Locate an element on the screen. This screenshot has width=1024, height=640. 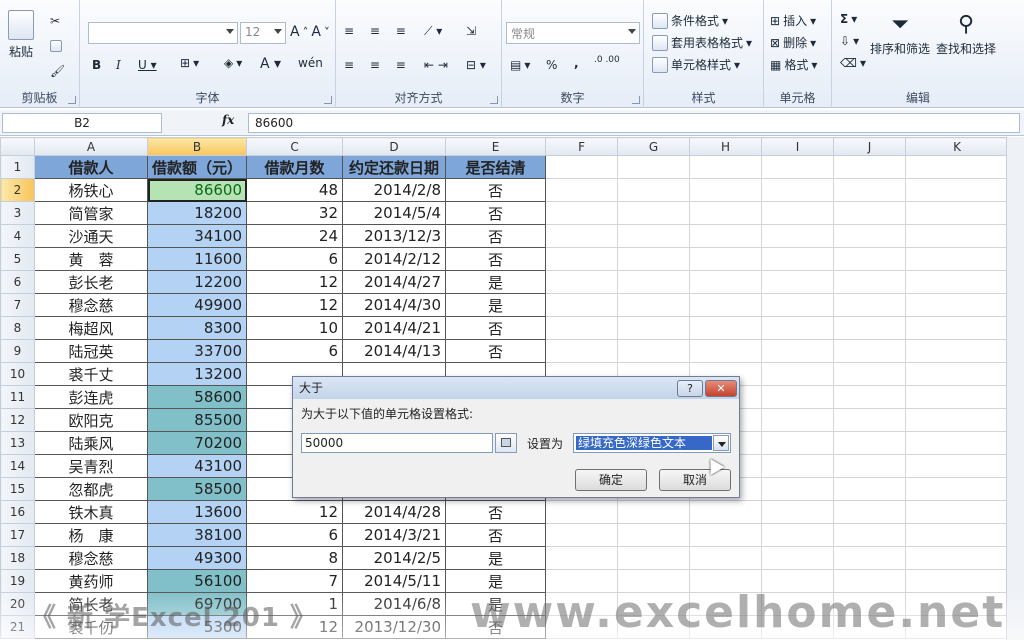
cell-a10: 裘千丈 is located at coordinates (91, 374).